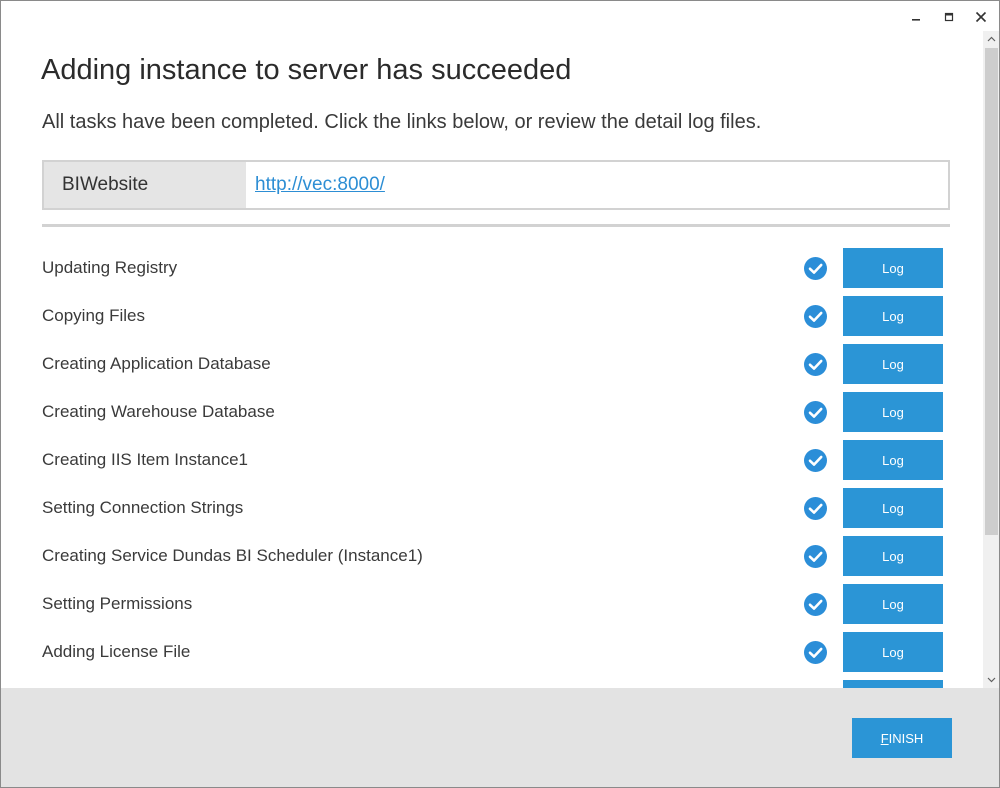  I want to click on maximize-icon, so click(949, 17).